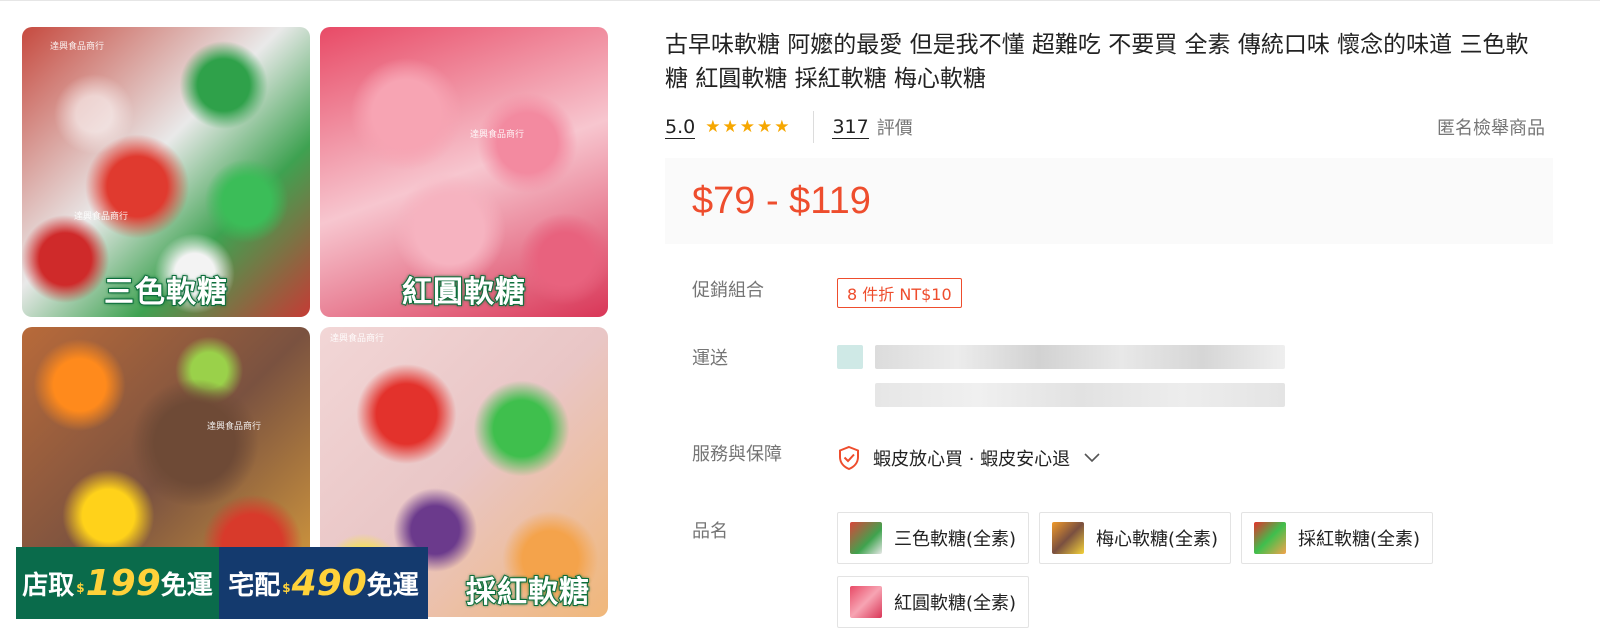 The image size is (1600, 628). Describe the element at coordinates (800, 0) in the screenshot. I see `top-divider` at that location.